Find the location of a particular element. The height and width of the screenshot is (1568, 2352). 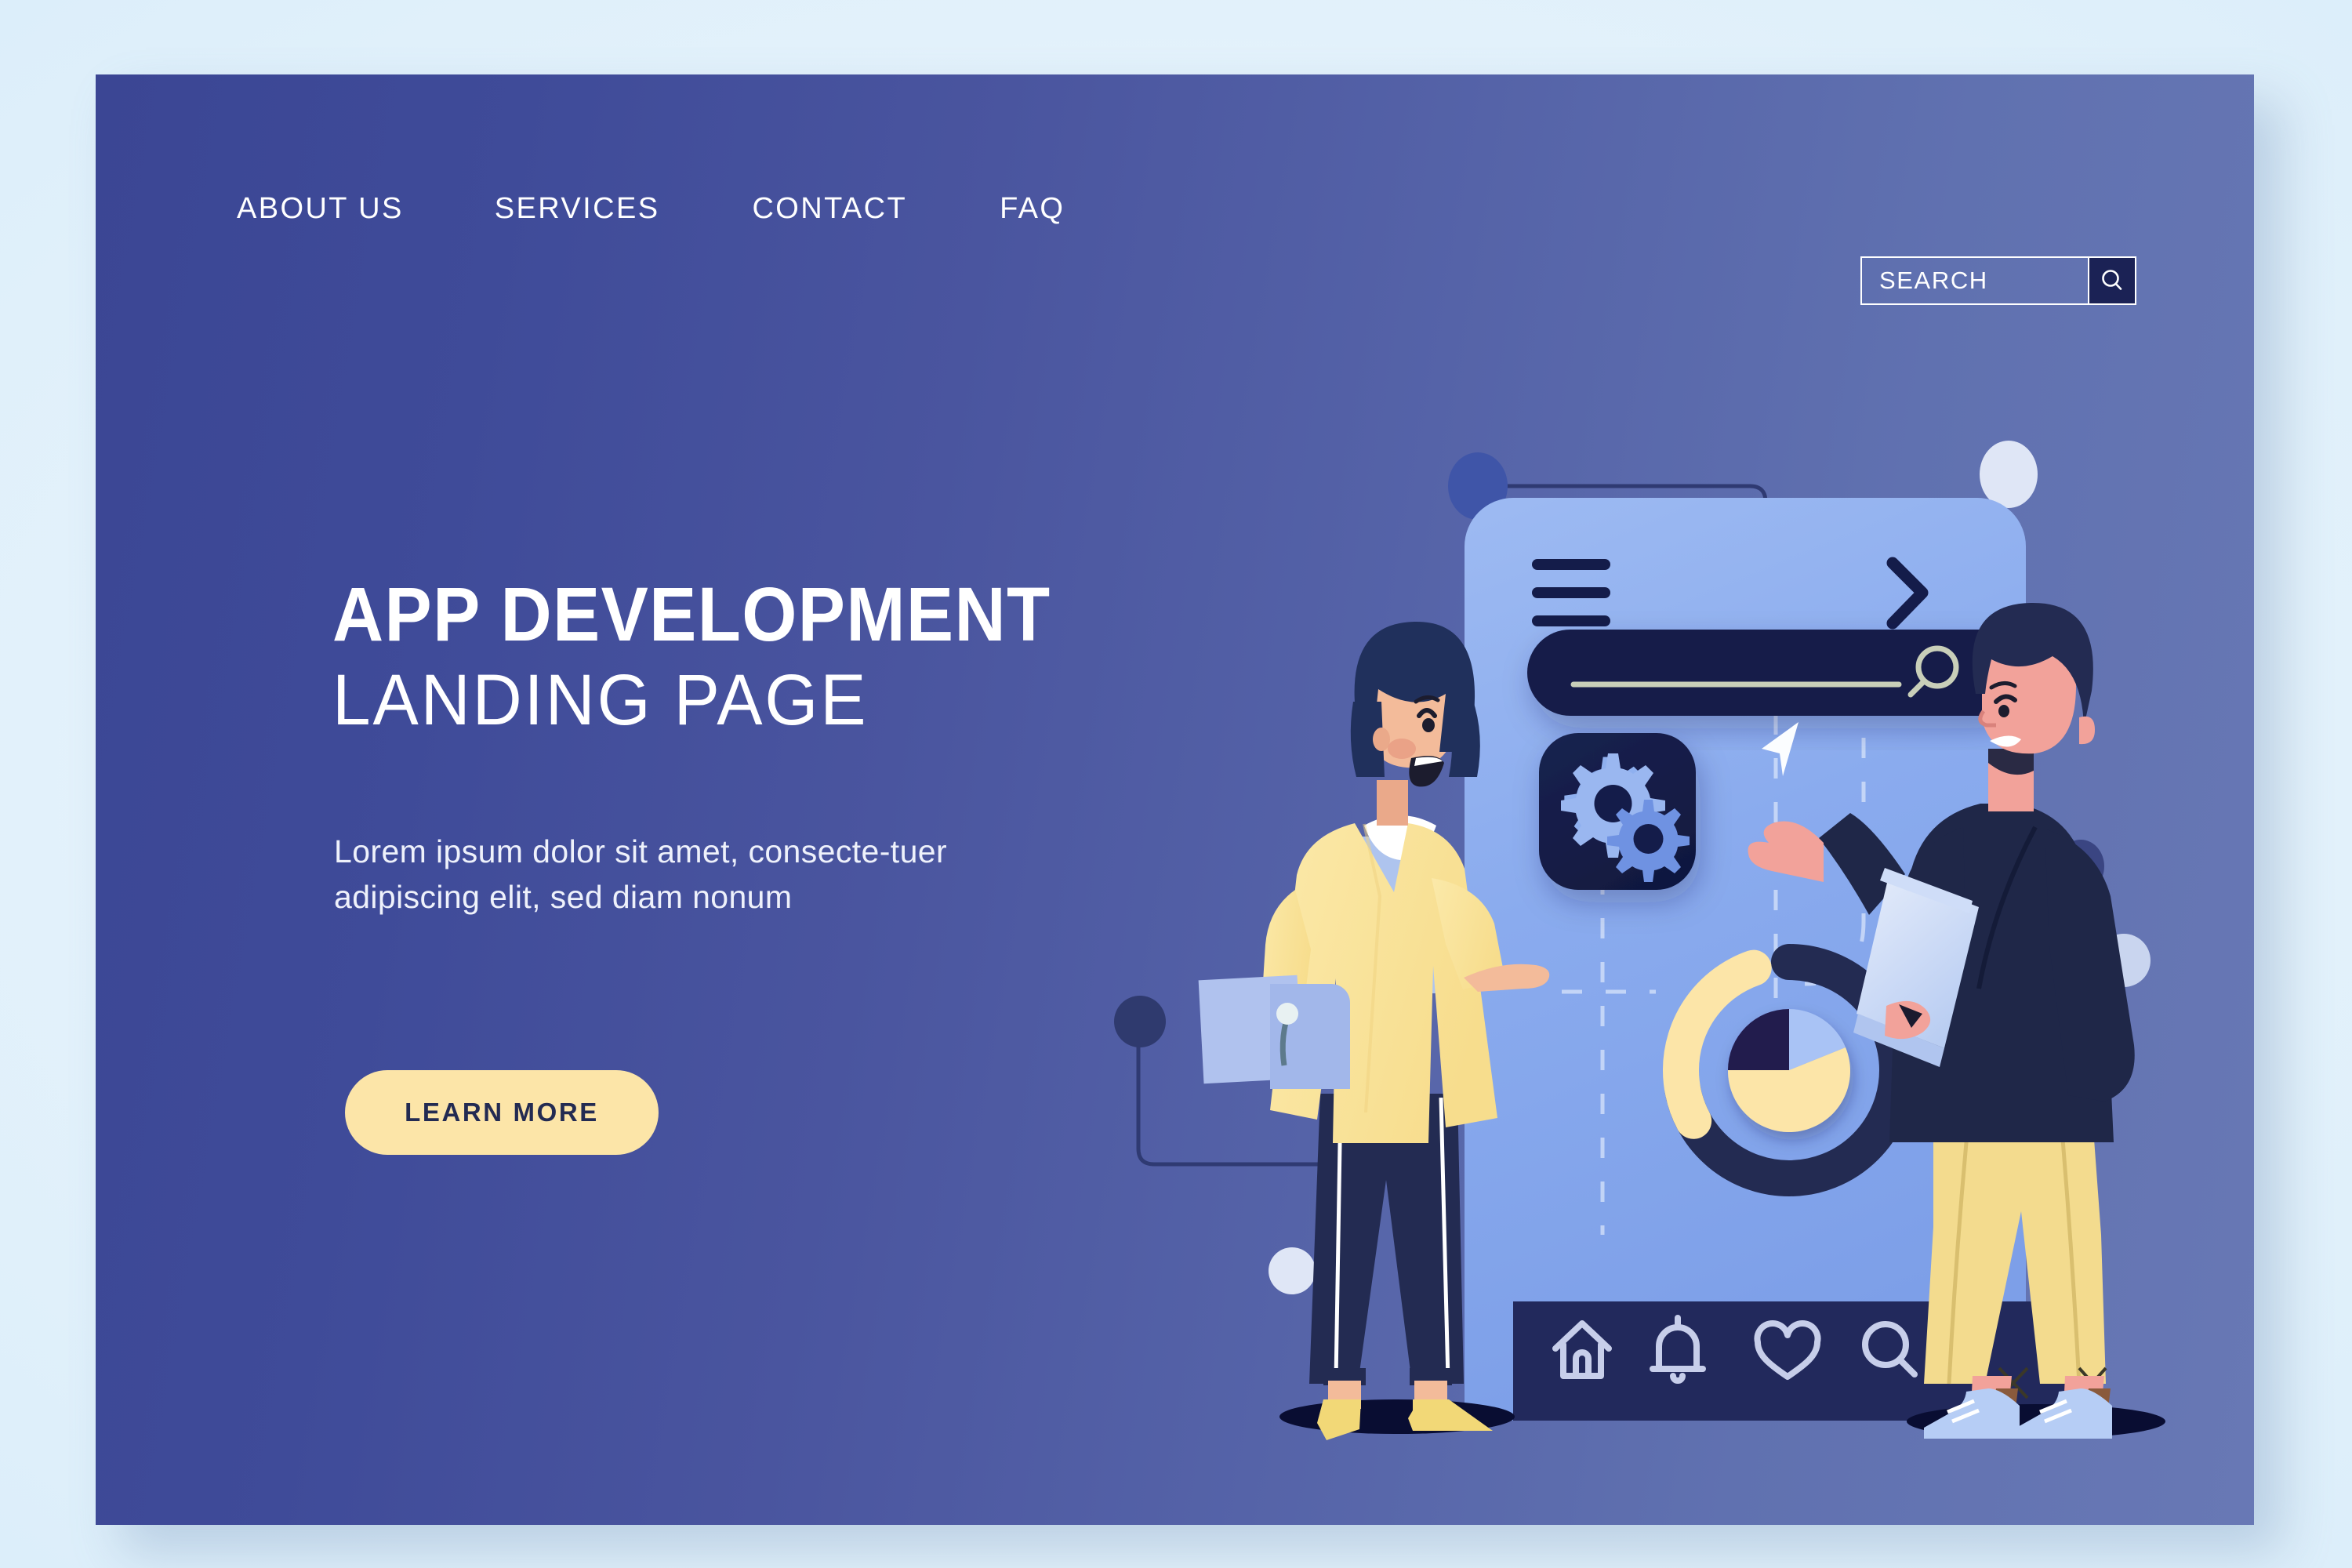

phone-mockup is located at coordinates (1745, 959).